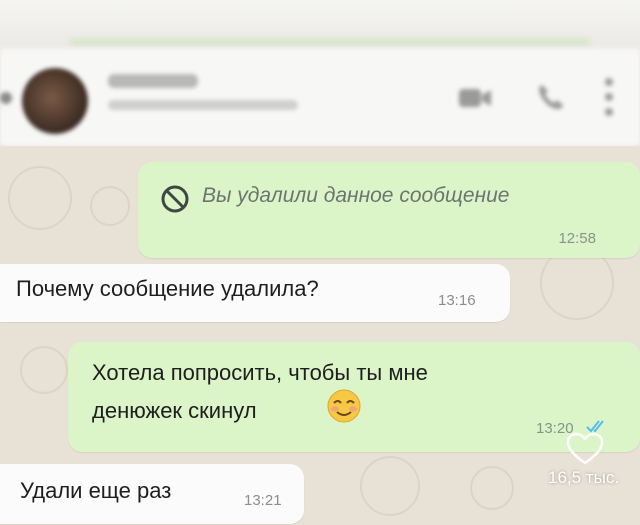 This screenshot has height=525, width=640. I want to click on contact-name, so click(153, 81).